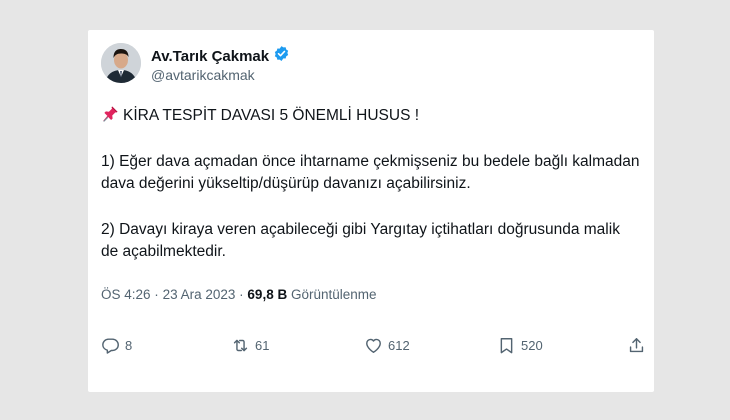 Image resolution: width=730 pixels, height=420 pixels. I want to click on pushpin-icon, so click(110, 114).